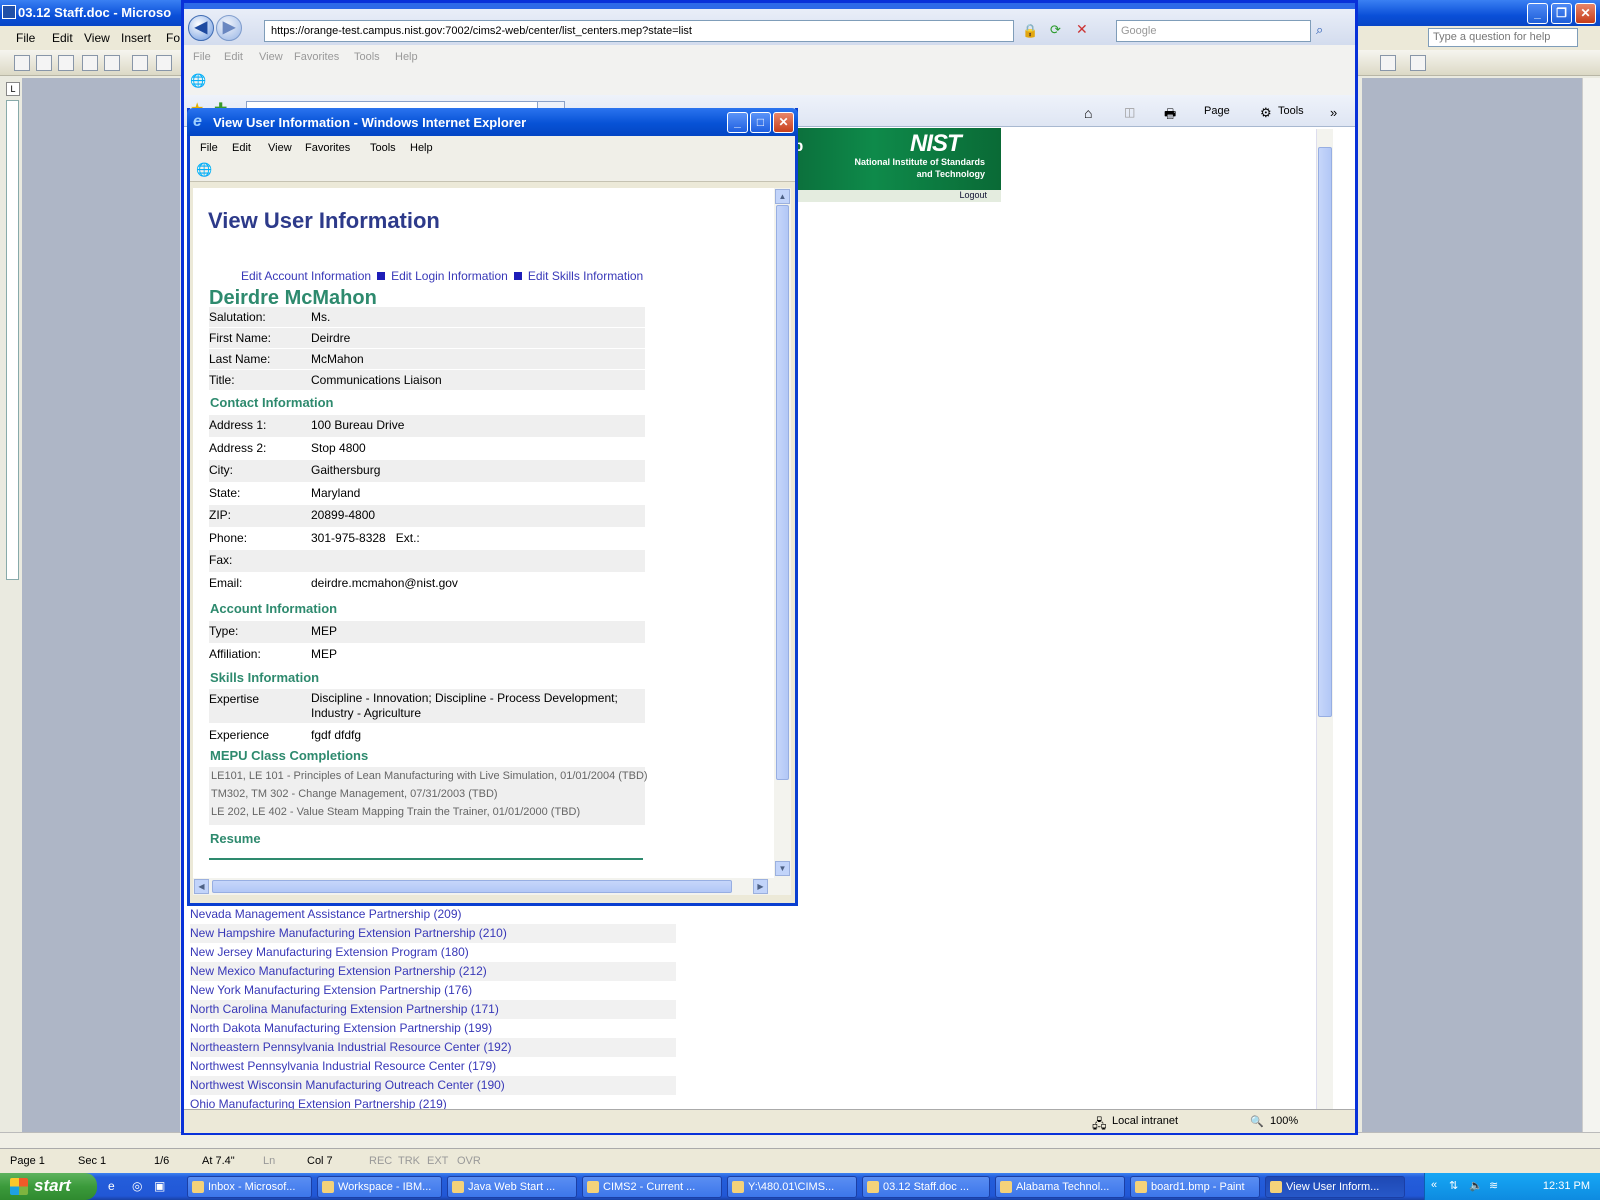 The width and height of the screenshot is (1600, 1200). I want to click on status-trk: TRK, so click(409, 1161).